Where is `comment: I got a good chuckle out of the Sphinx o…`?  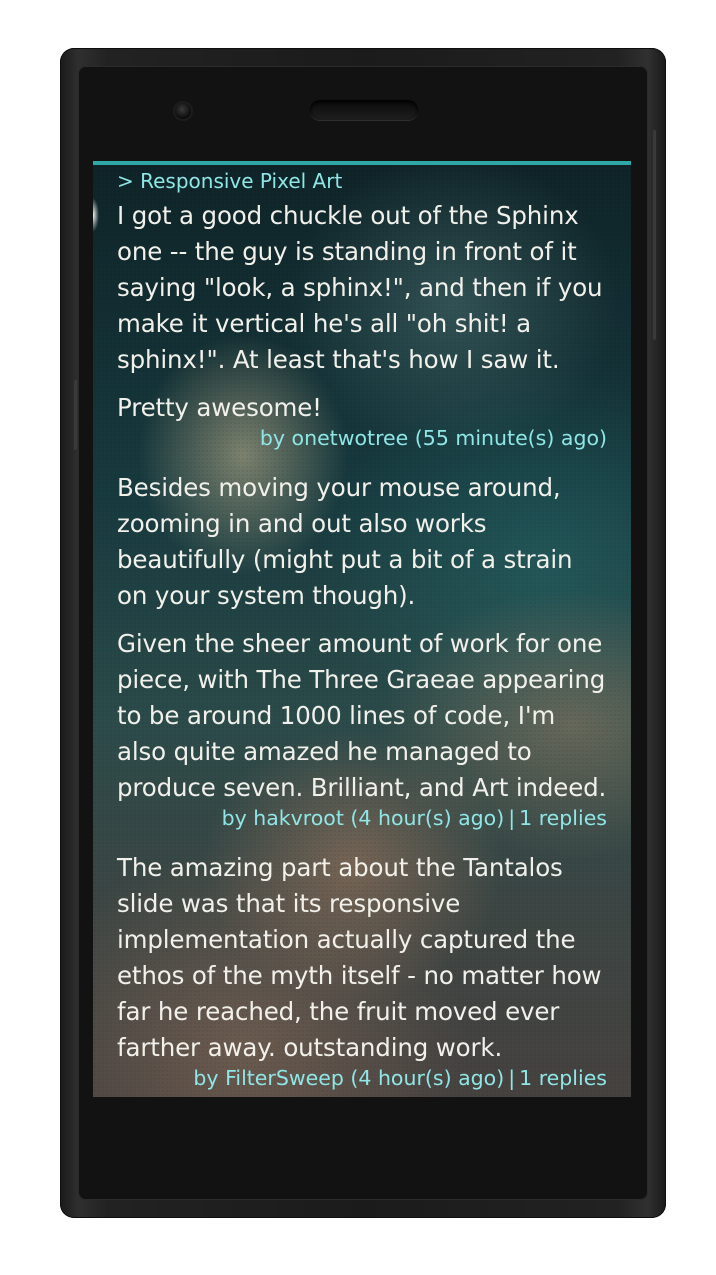 comment: I got a good chuckle out of the Sphinx o… is located at coordinates (362, 325).